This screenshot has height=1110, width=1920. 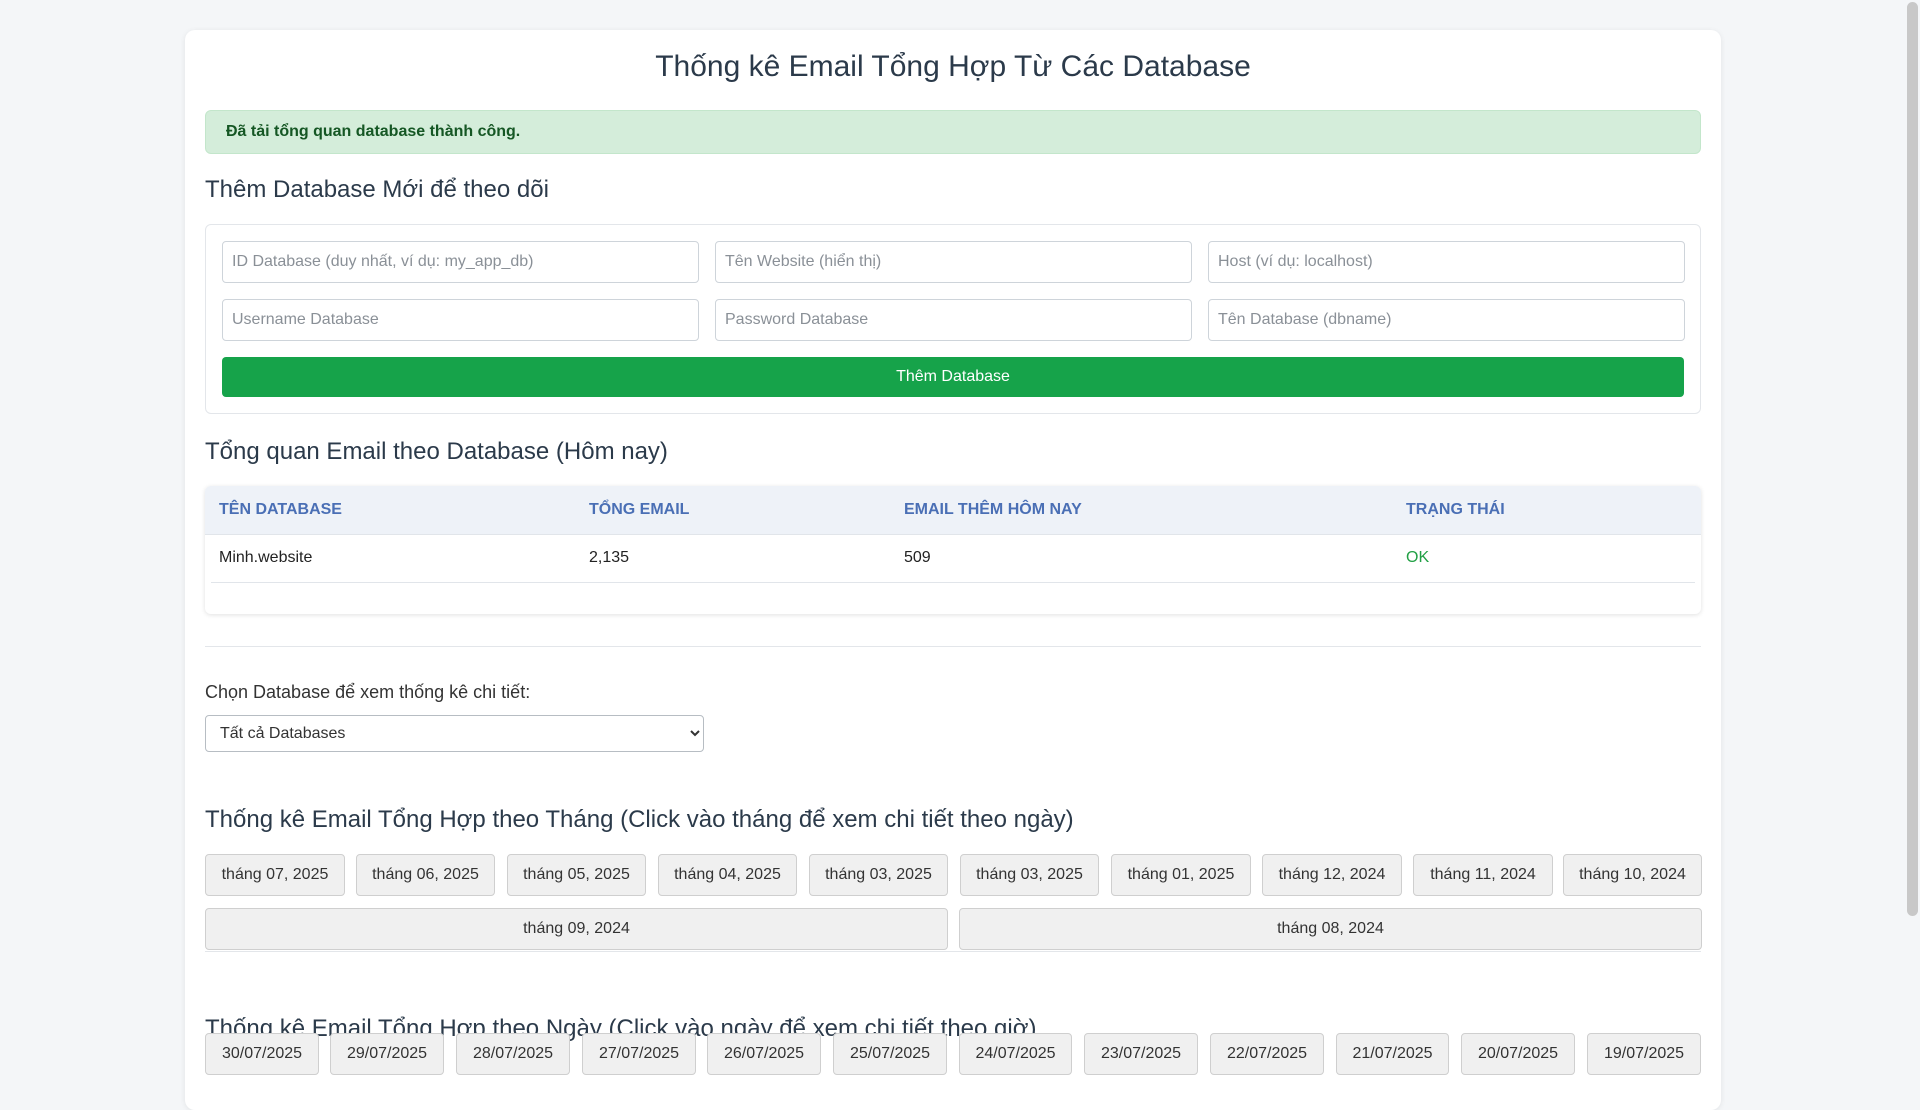 I want to click on day-button: 23/07/2025, so click(x=1141, y=1054).